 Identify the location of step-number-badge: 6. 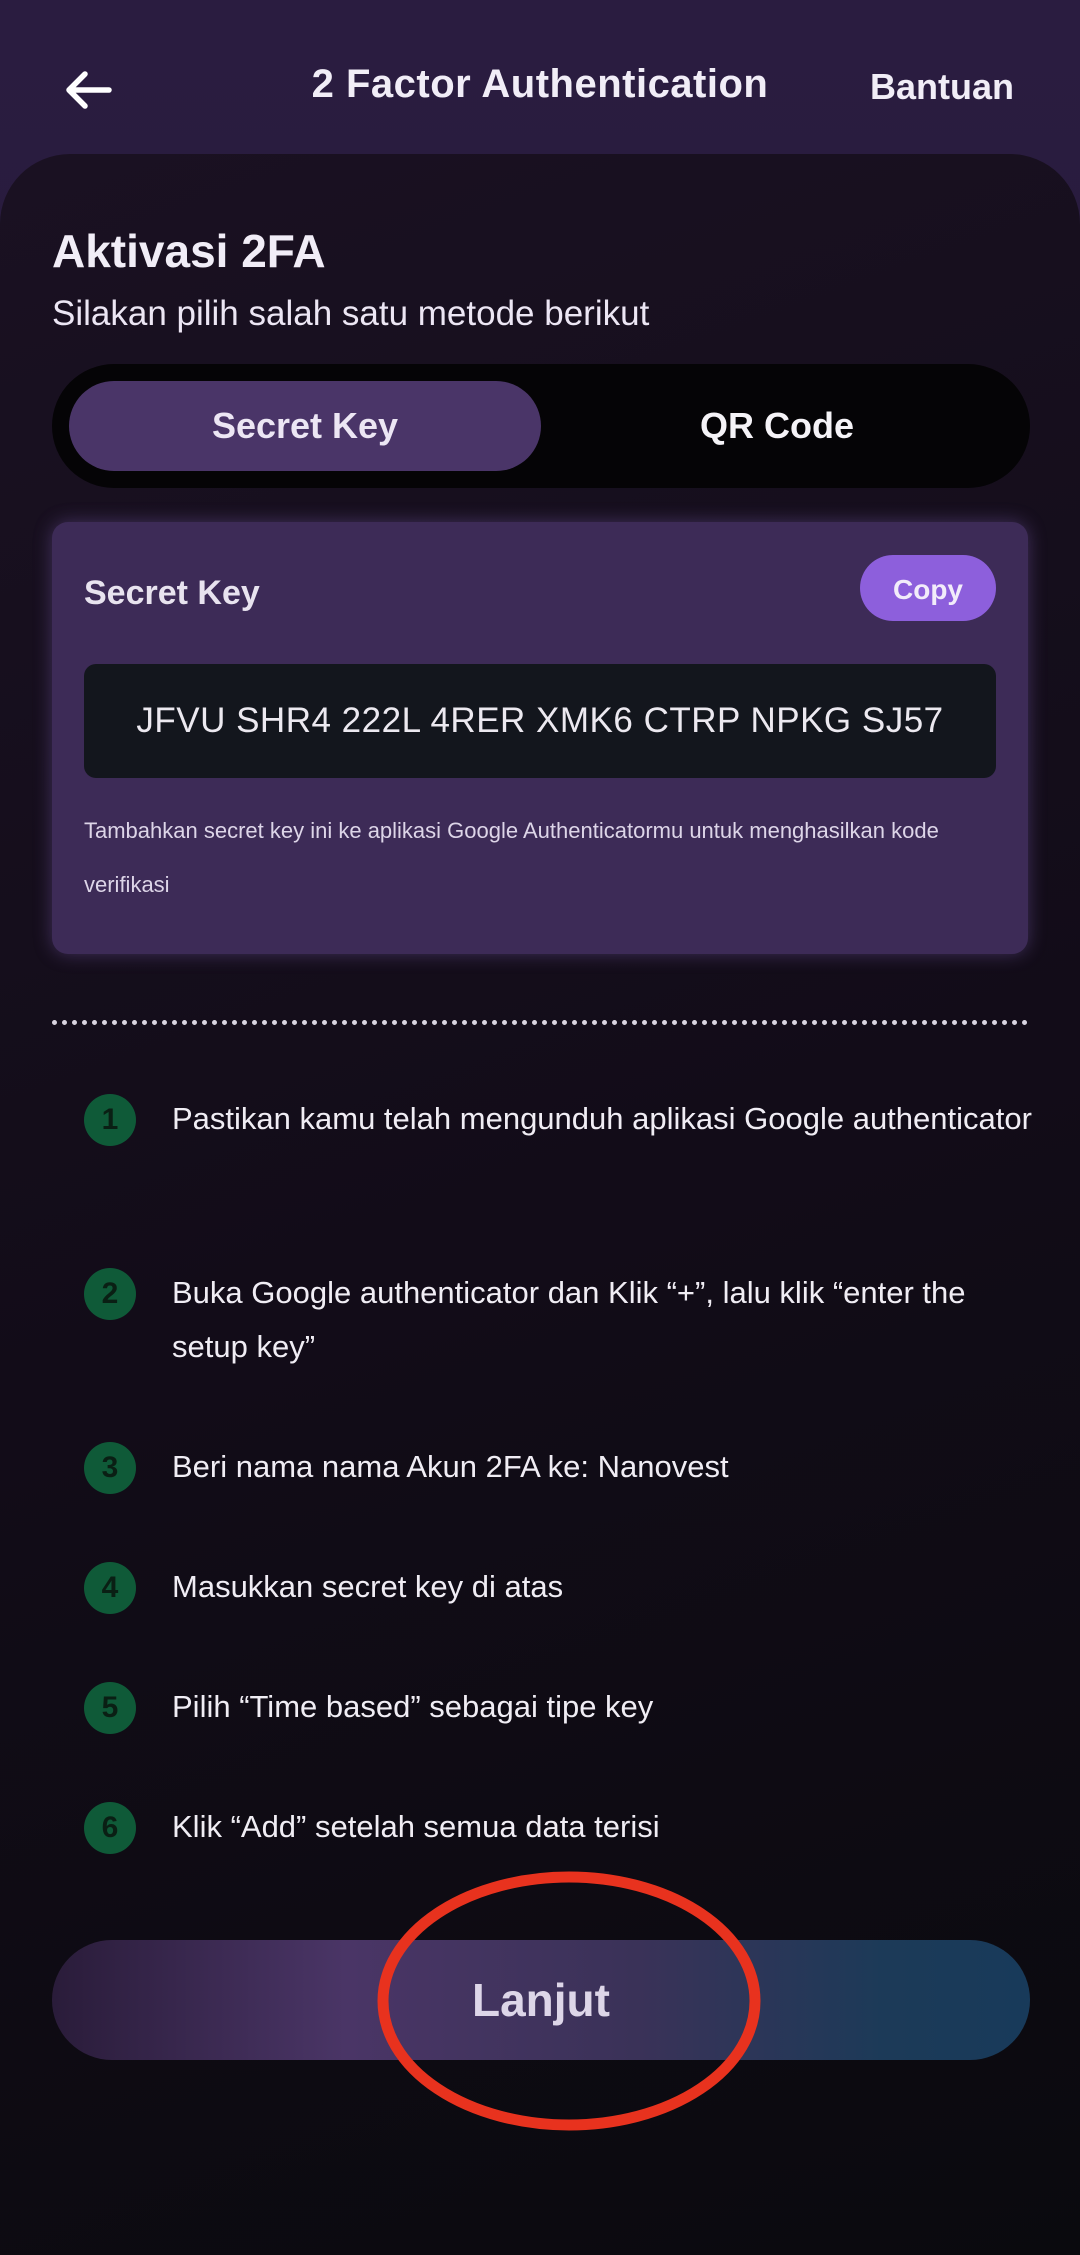
(110, 1828).